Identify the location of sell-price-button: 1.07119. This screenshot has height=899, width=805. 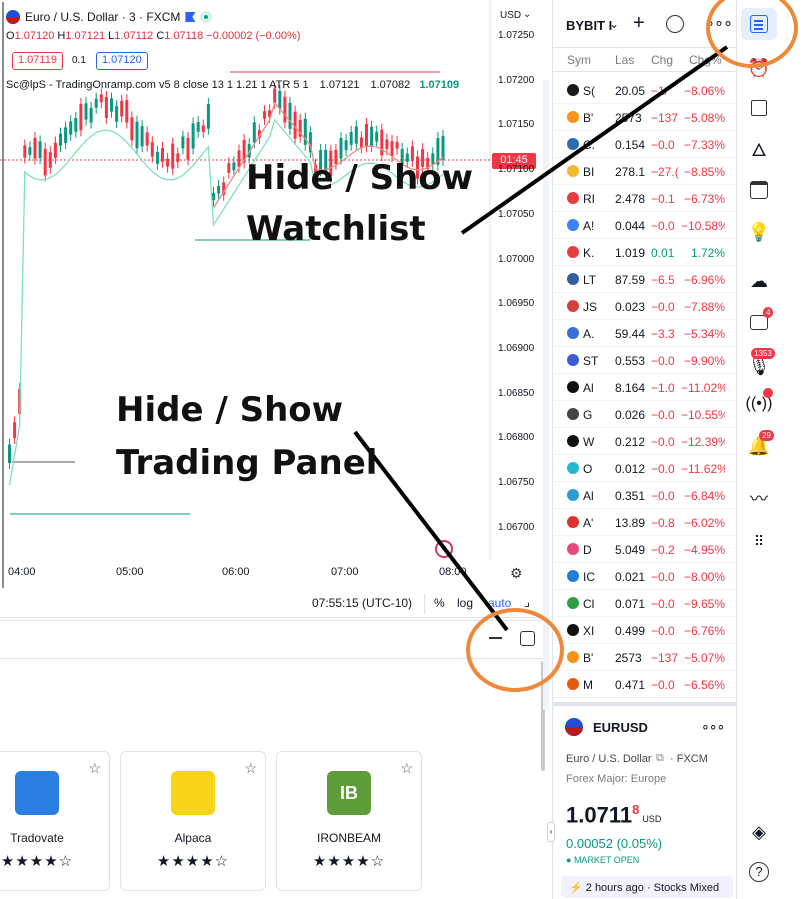
(37, 61).